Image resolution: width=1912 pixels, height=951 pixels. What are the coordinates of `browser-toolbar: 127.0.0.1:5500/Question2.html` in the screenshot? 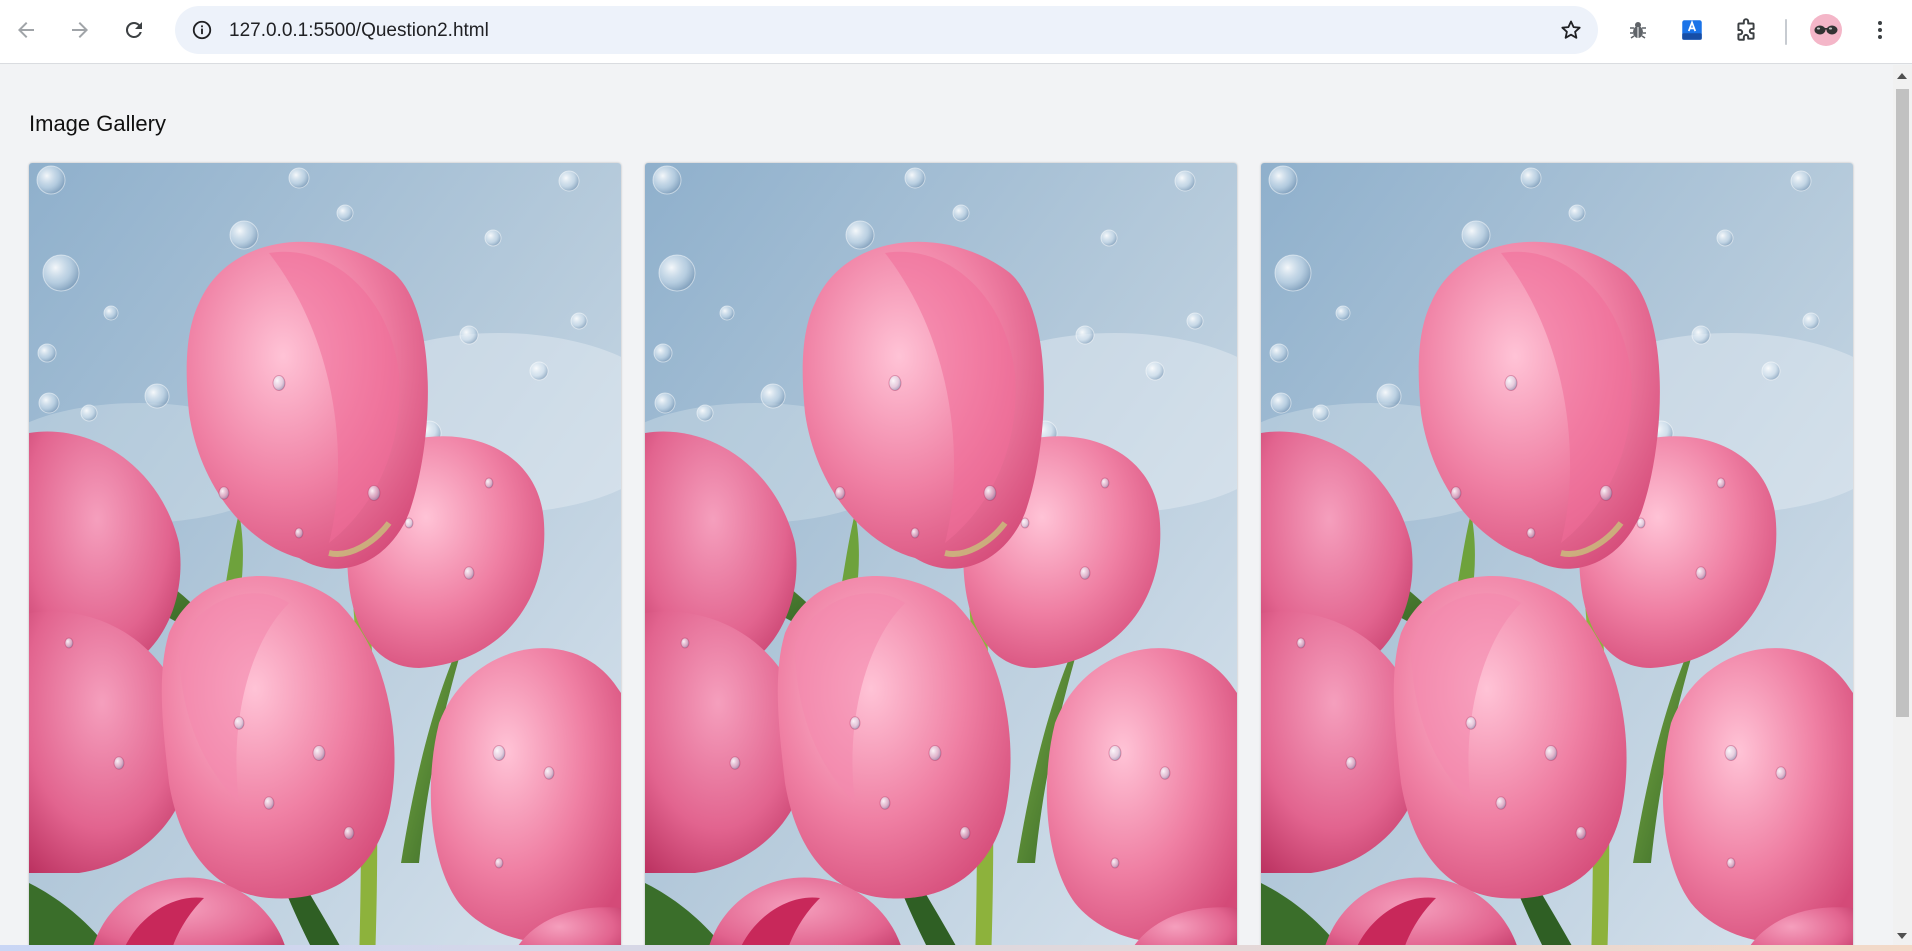 It's located at (956, 32).